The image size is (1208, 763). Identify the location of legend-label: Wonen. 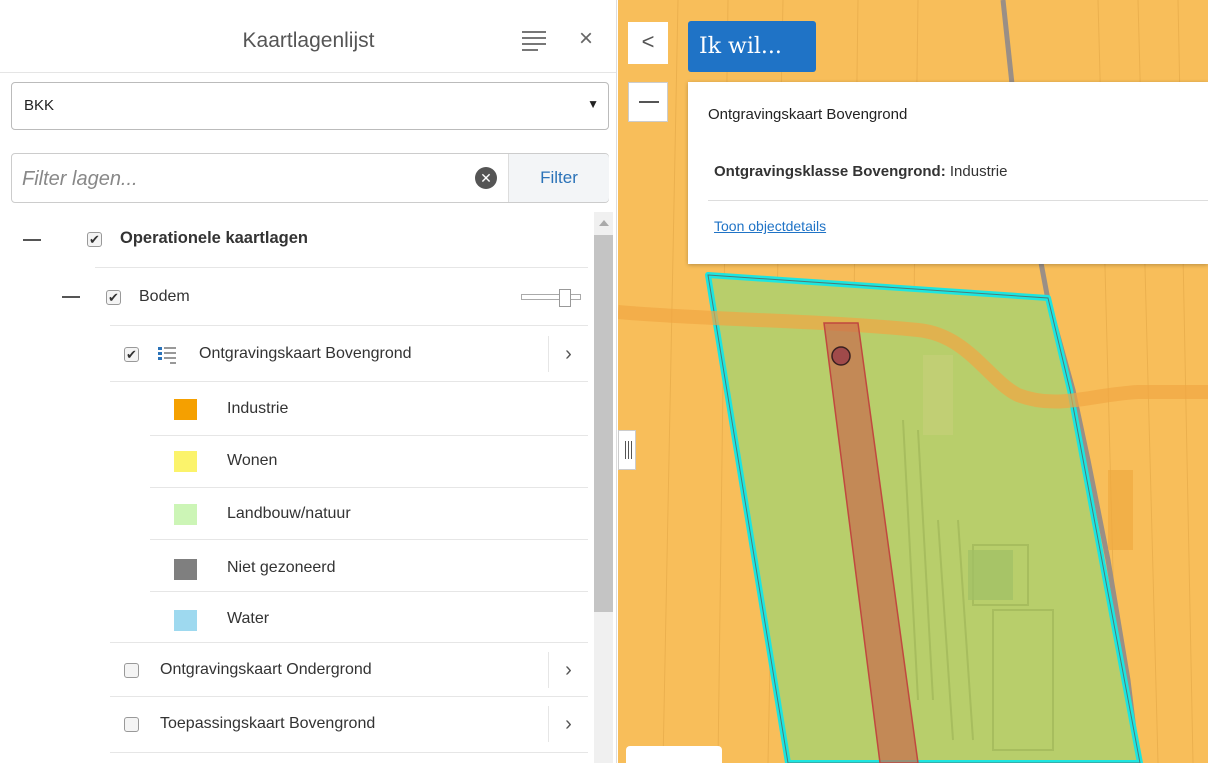
(252, 460).